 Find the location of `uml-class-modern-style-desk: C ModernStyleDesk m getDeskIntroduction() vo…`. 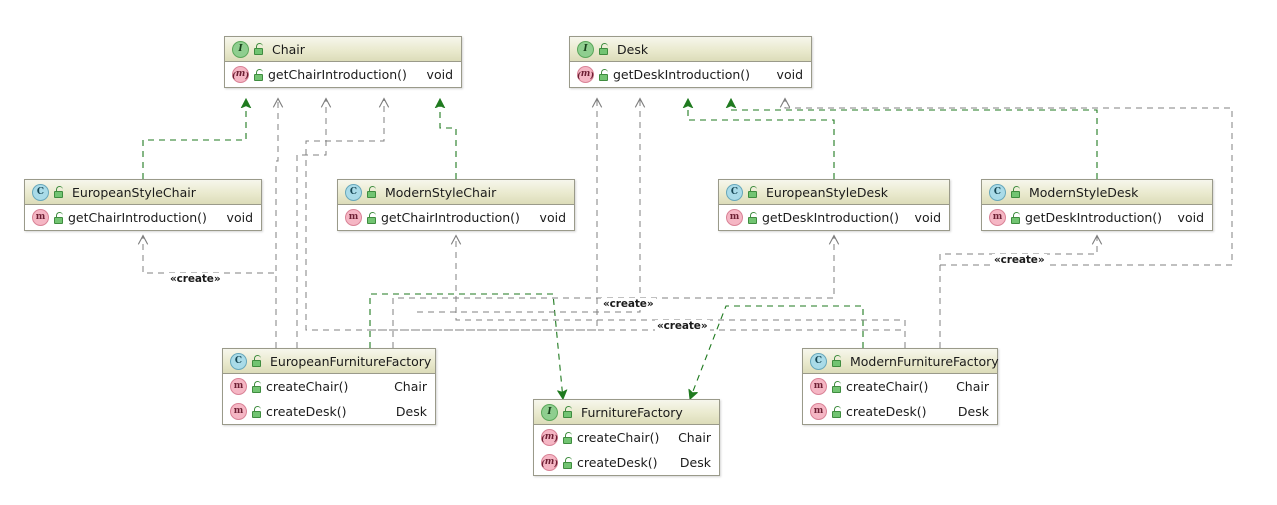

uml-class-modern-style-desk: C ModernStyleDesk m getDeskIntroduction() vo… is located at coordinates (1097, 205).